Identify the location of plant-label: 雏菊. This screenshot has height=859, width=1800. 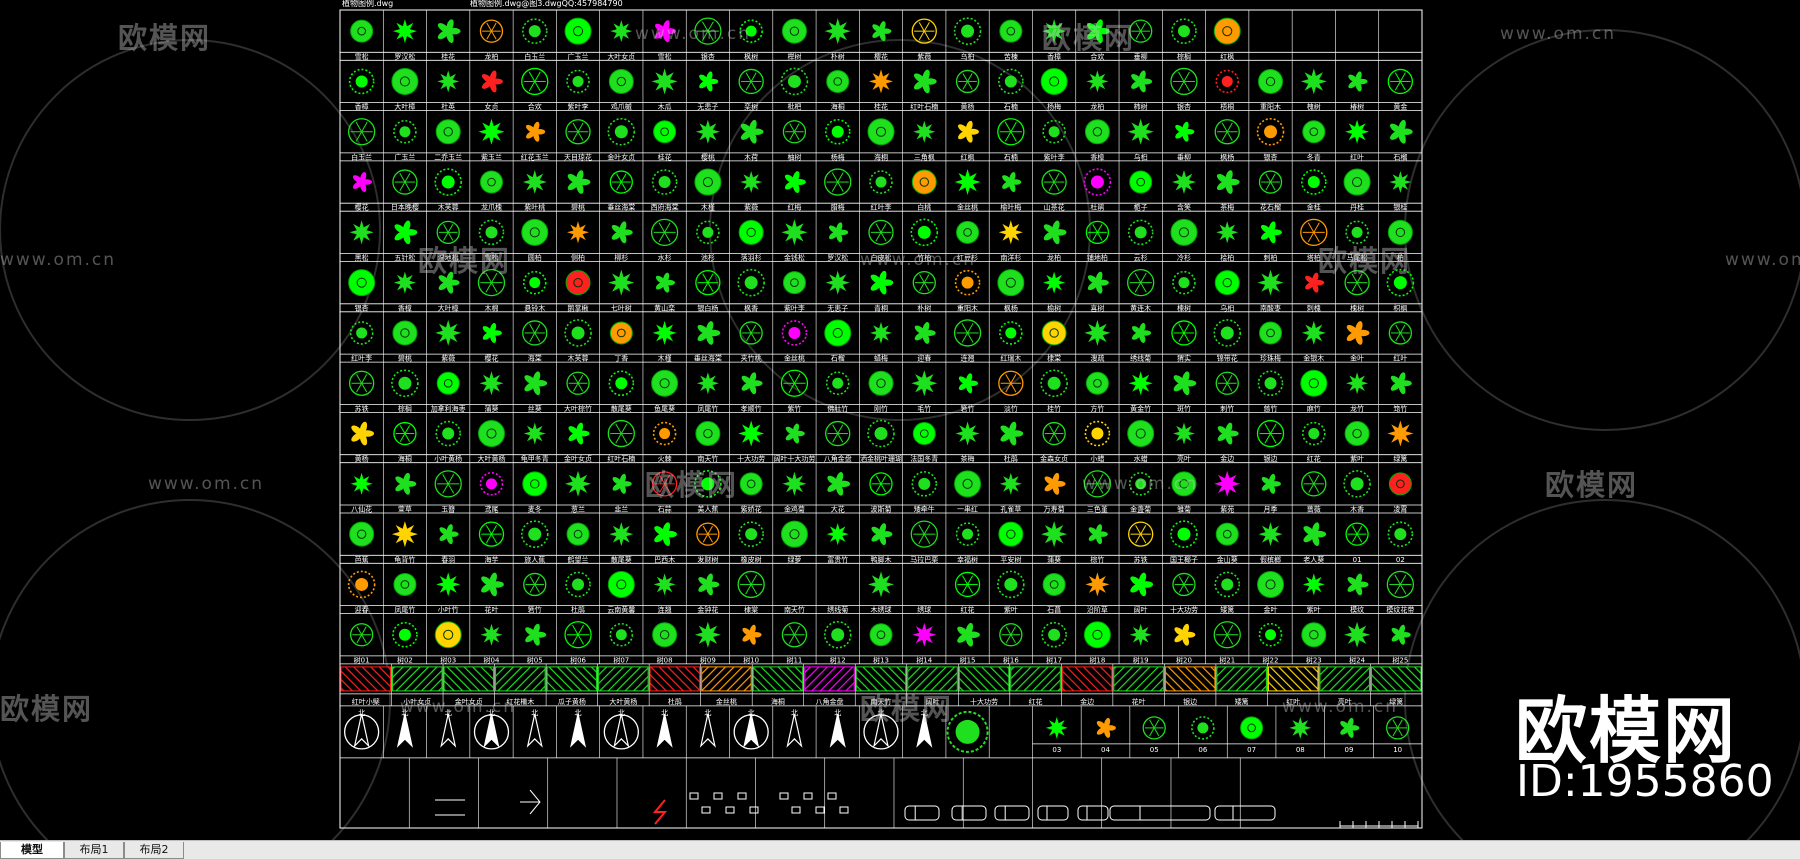
(1184, 509).